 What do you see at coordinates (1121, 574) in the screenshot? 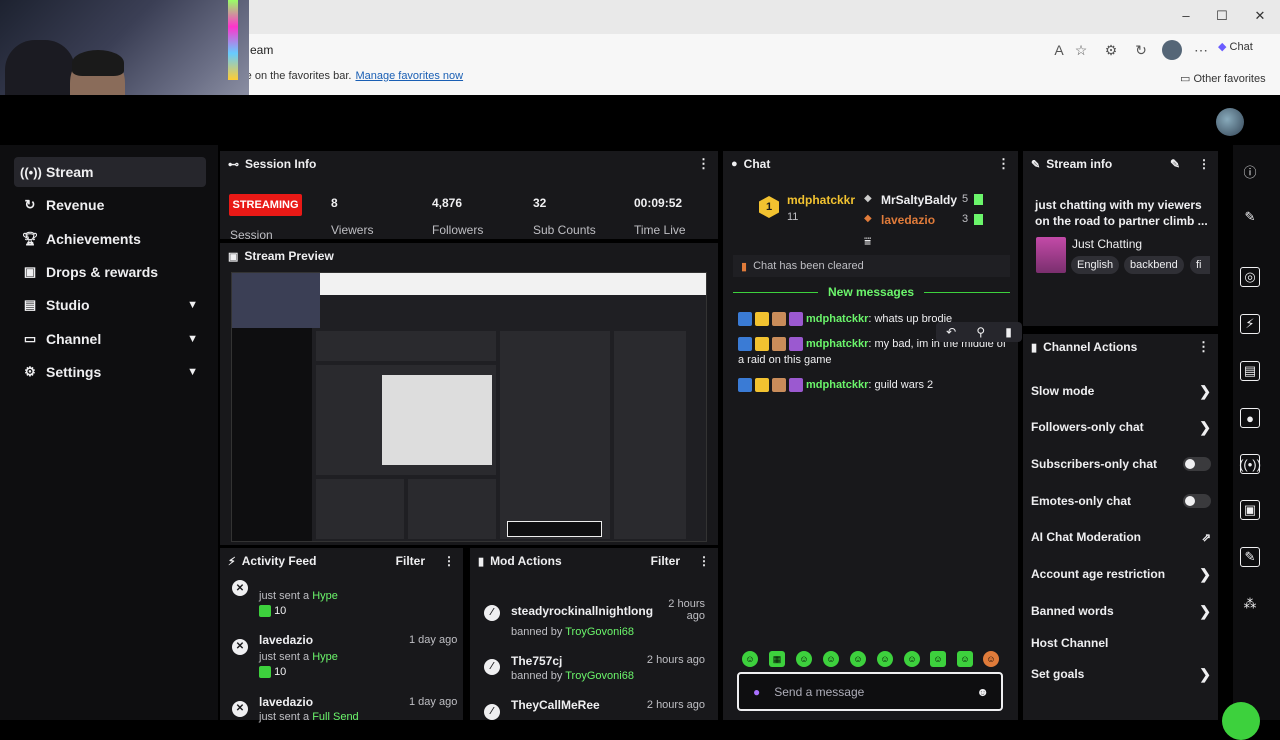
I see `action-account-age: Account age restriction ❯` at bounding box center [1121, 574].